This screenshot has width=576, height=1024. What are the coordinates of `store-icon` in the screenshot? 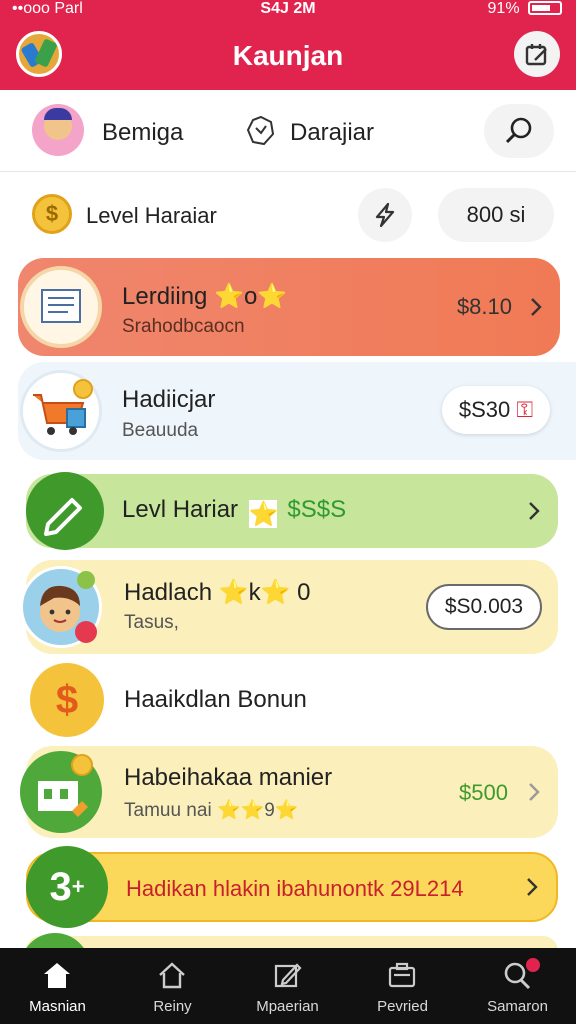 It's located at (61, 792).